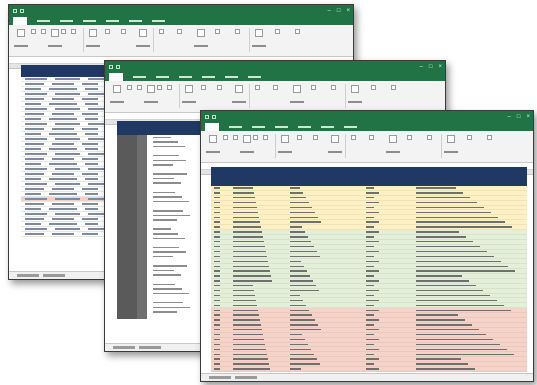  What do you see at coordinates (431, 67) in the screenshot?
I see `maximize-icon: □` at bounding box center [431, 67].